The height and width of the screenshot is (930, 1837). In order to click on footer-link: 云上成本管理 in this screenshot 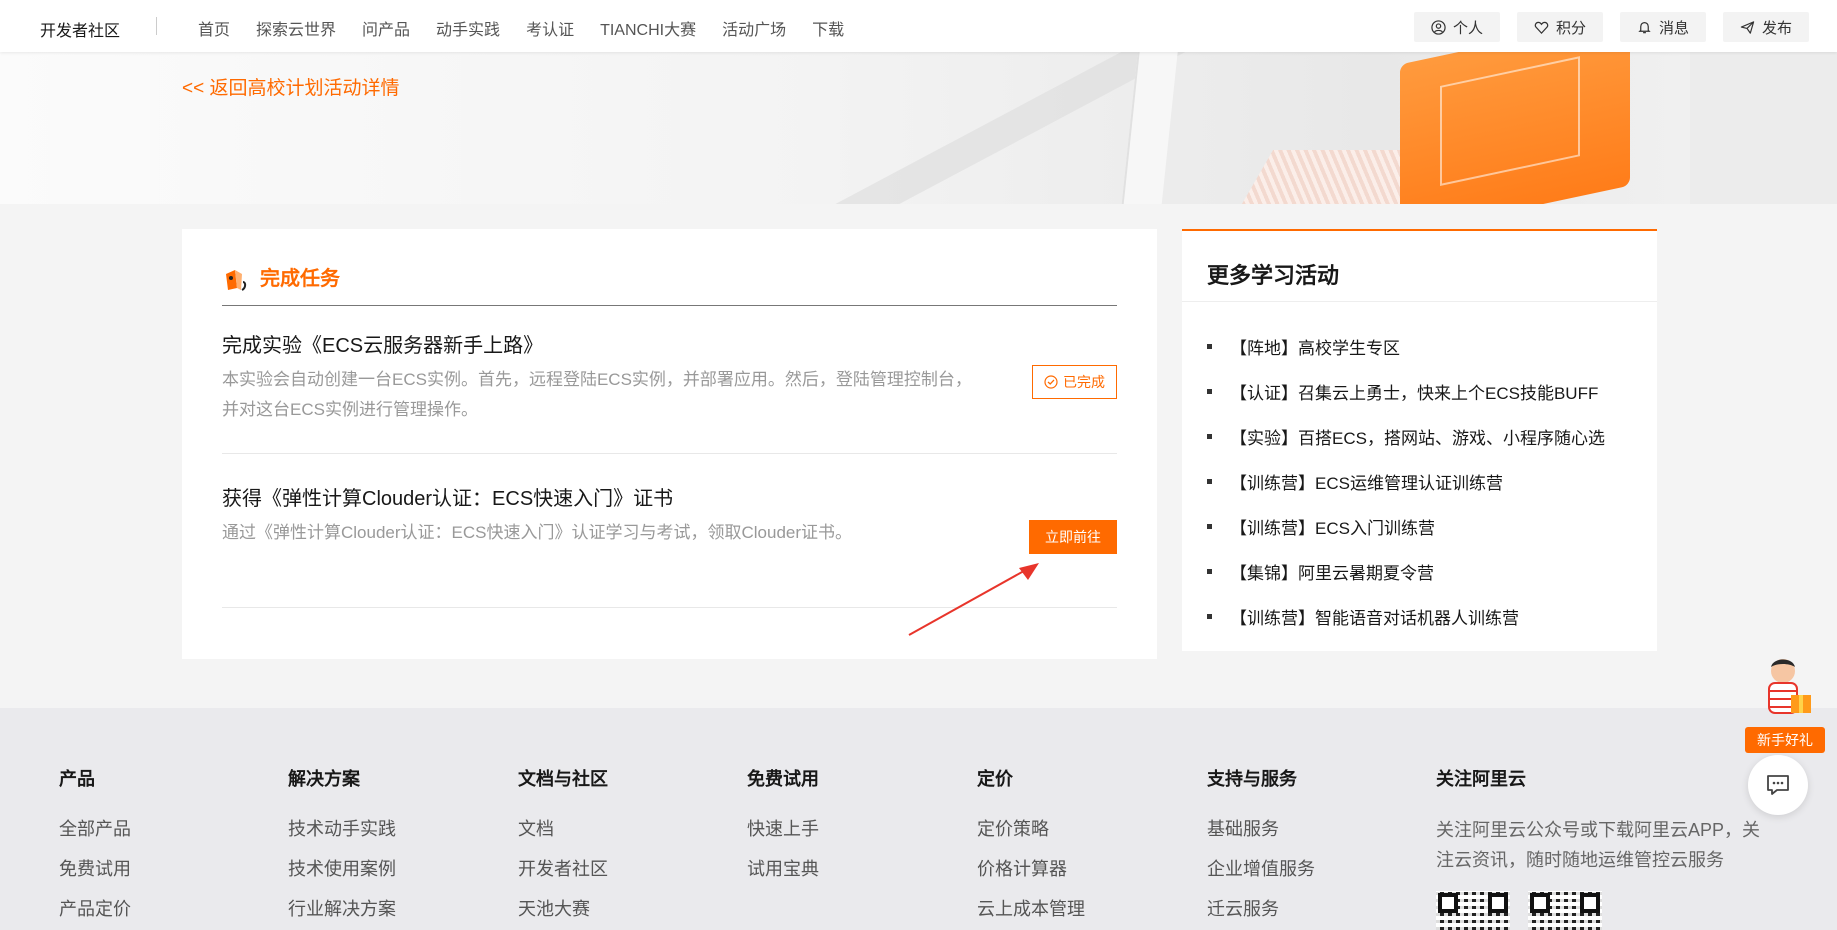, I will do `click(1031, 912)`.